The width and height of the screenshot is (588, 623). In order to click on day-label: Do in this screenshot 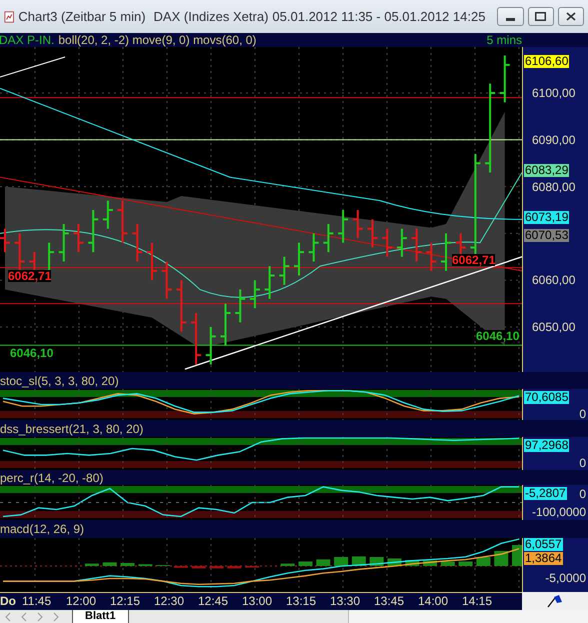, I will do `click(8, 601)`.